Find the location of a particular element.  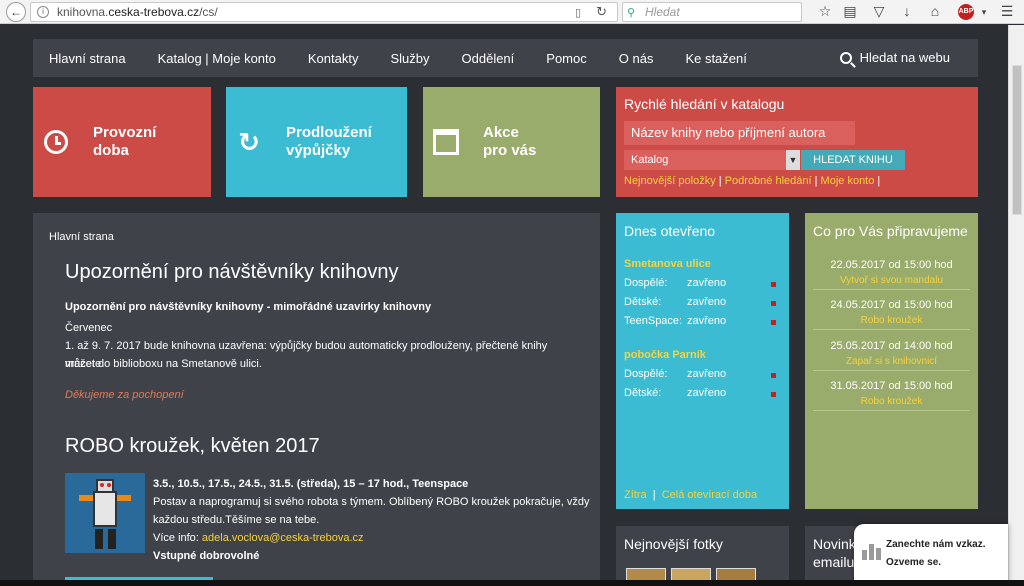

article-title: ROBO kroužek, květen 2017 is located at coordinates (192, 446).